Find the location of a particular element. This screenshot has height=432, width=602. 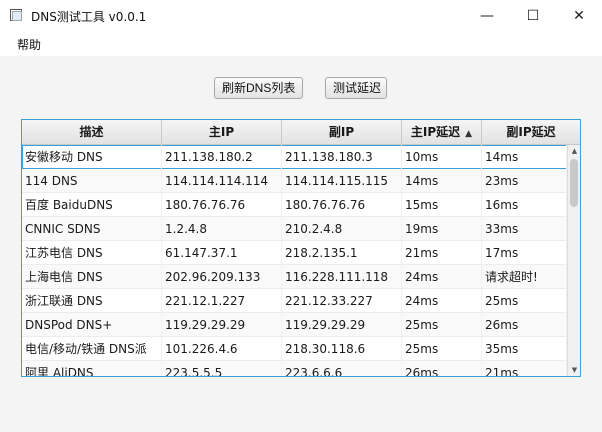

cell-secondary-latency: 16ms is located at coordinates (524, 205).